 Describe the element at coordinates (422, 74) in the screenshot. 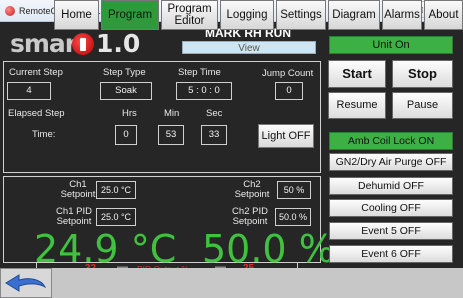

I see `stop-button: Stop` at that location.